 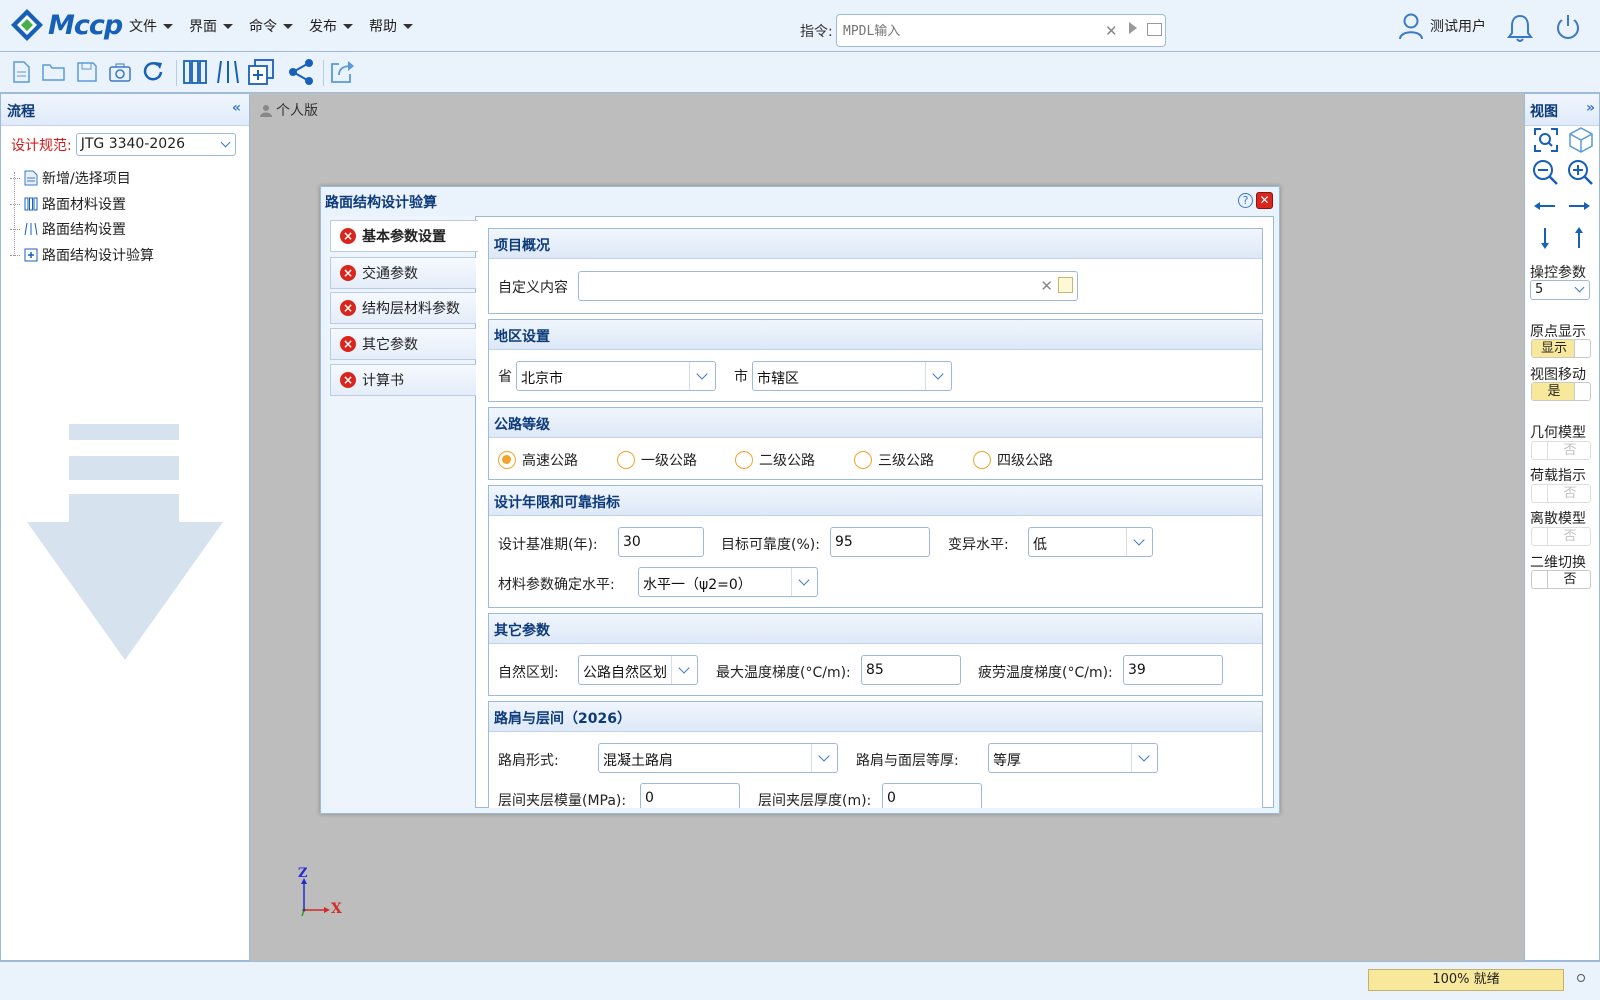 What do you see at coordinates (1558, 375) in the screenshot?
I see `toggle-label-view-move: 视图移动` at bounding box center [1558, 375].